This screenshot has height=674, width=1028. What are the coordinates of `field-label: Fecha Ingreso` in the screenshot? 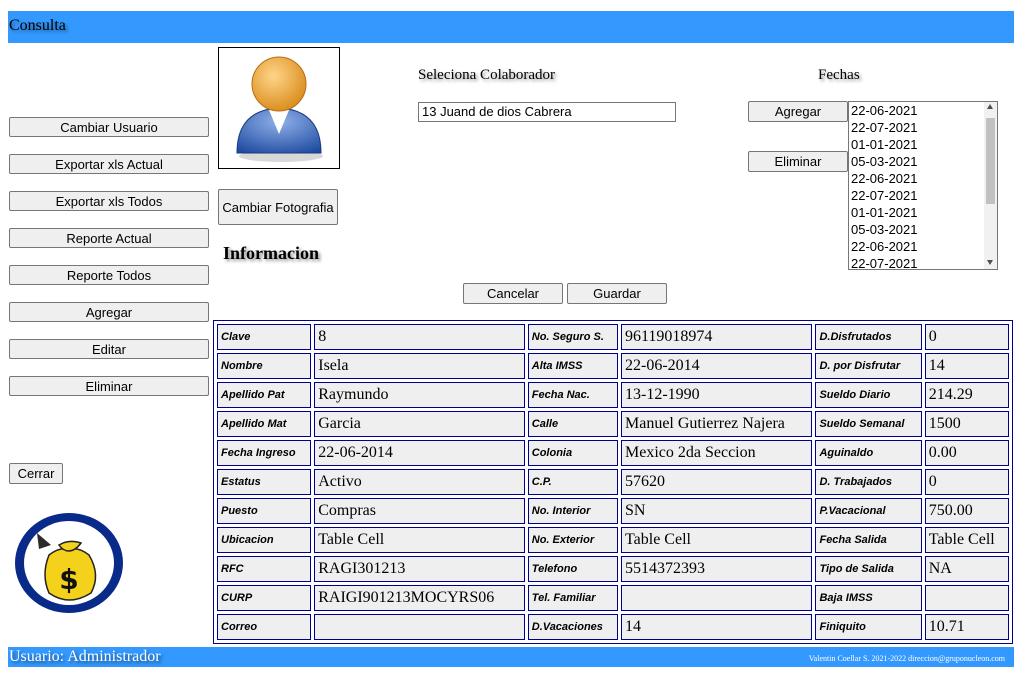 It's located at (264, 453).